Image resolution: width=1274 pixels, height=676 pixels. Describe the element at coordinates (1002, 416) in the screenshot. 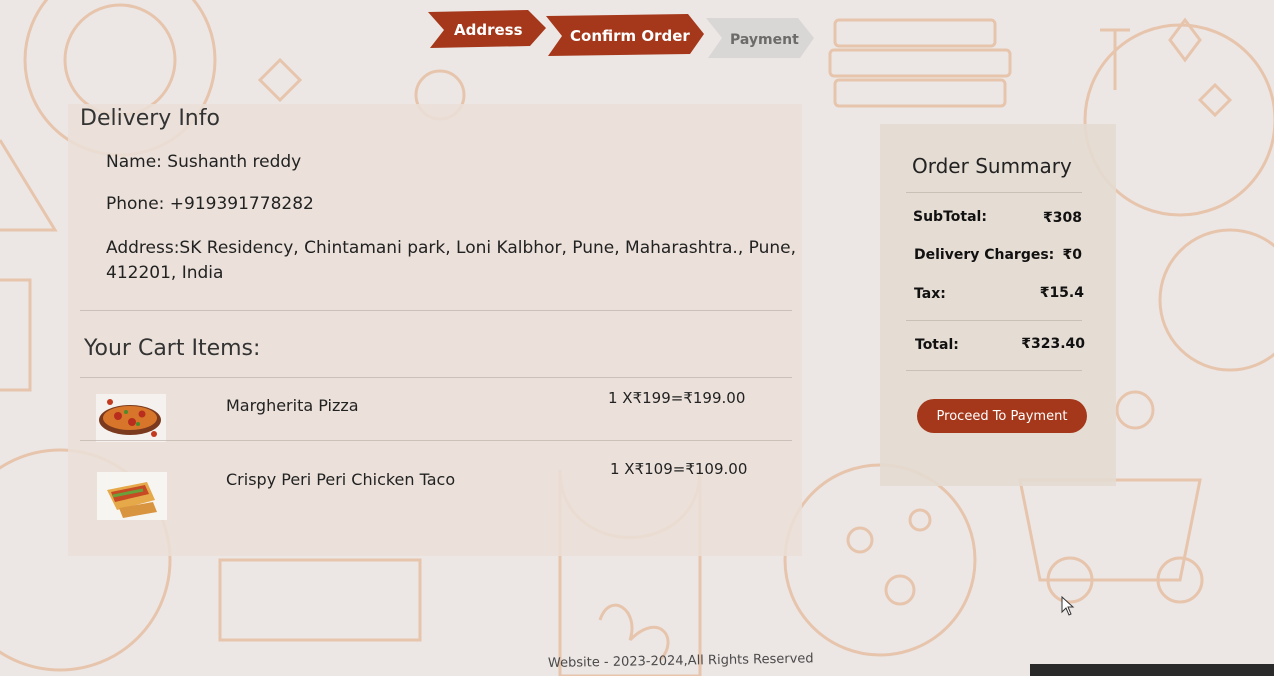

I see `proceed-to-payment-button: Proceed To Payment` at that location.